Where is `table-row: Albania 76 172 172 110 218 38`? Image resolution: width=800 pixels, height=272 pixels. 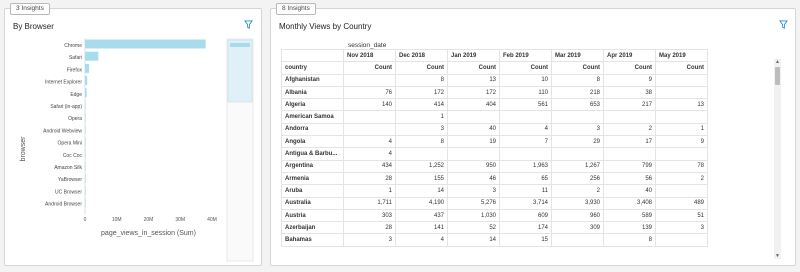 table-row: Albania 76 172 172 110 218 38 is located at coordinates (494, 92).